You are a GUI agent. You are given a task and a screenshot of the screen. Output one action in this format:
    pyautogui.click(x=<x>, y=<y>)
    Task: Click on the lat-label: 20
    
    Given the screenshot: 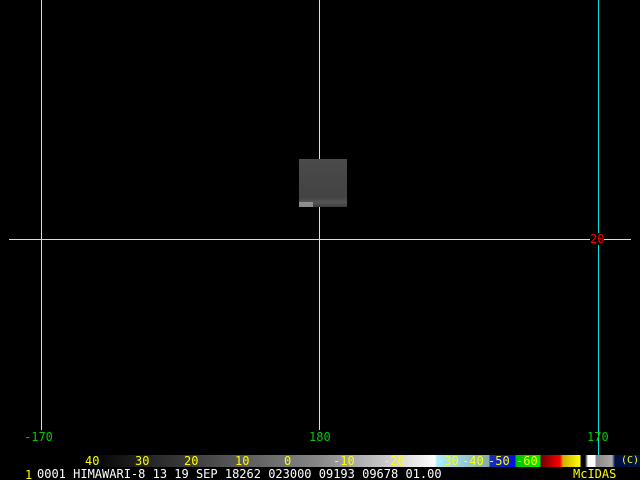 What is the action you would take?
    pyautogui.click(x=597, y=239)
    